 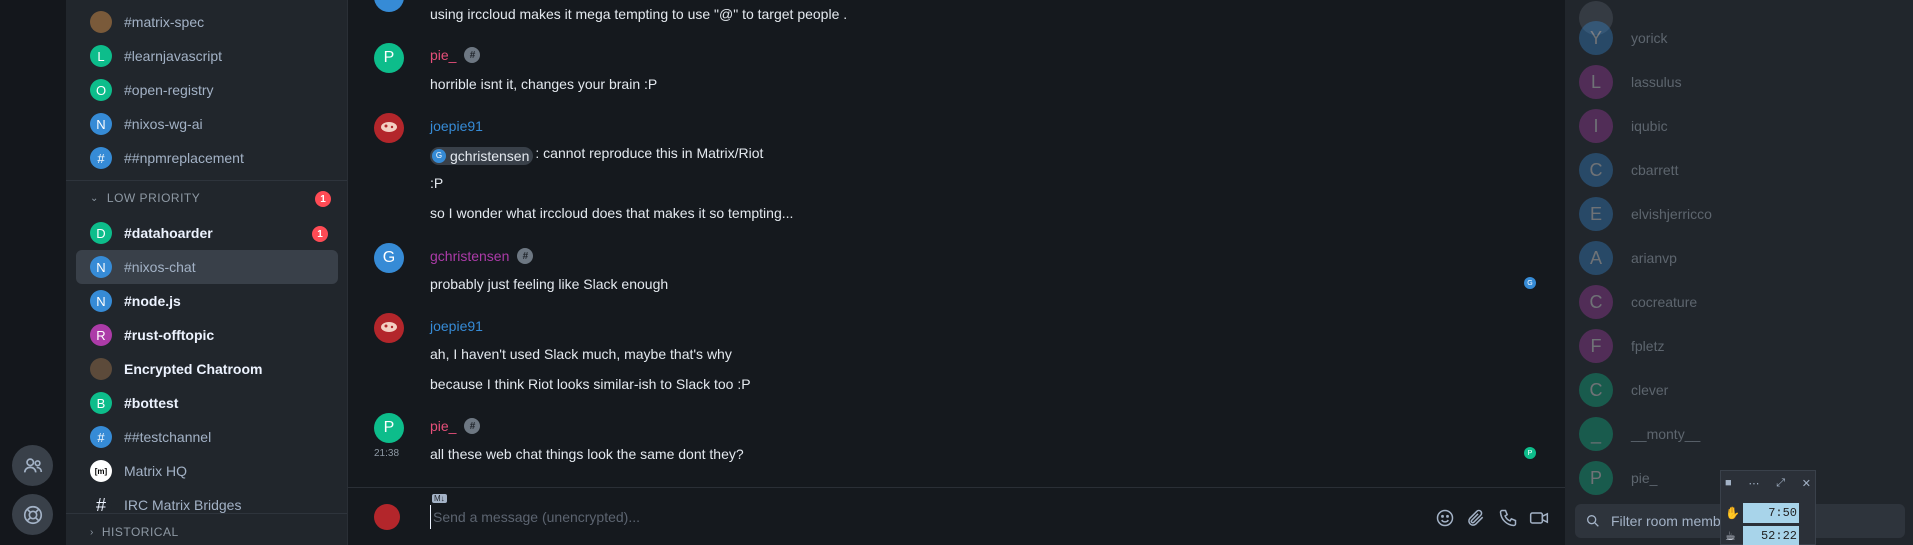 What do you see at coordinates (1618, 478) in the screenshot?
I see `member-item: P pie_` at bounding box center [1618, 478].